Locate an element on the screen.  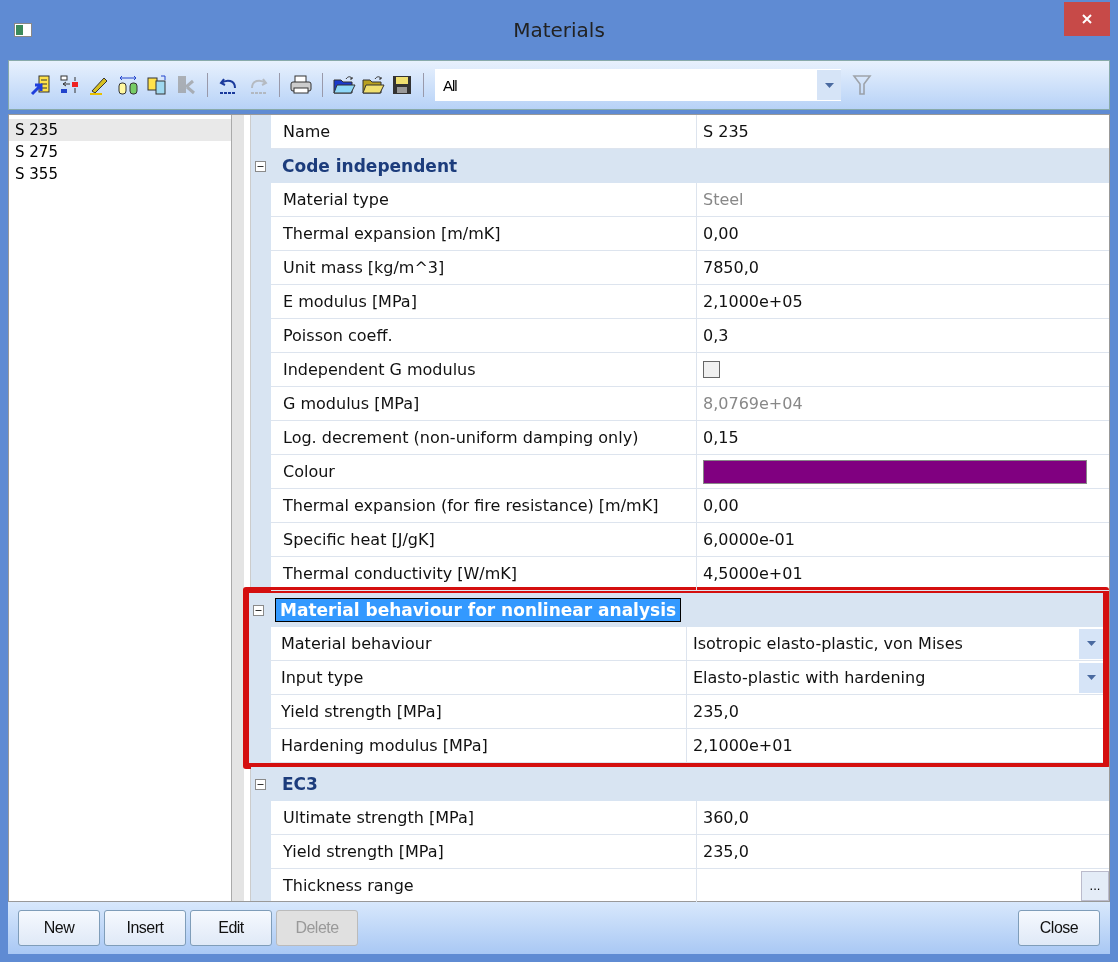
property-name: Poisson coeff. is located at coordinates (484, 336).